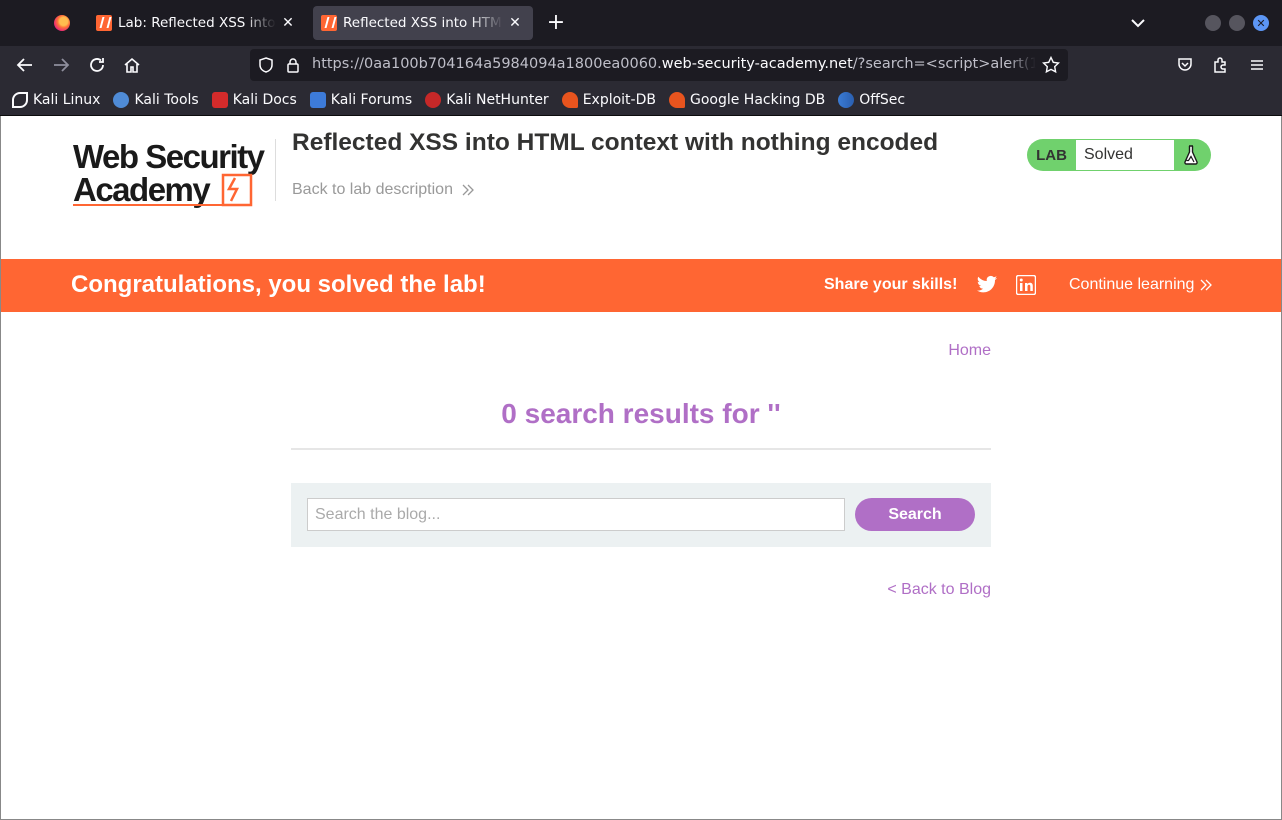 The width and height of the screenshot is (1282, 820). Describe the element at coordinates (0, 468) in the screenshot. I see `window-border` at that location.